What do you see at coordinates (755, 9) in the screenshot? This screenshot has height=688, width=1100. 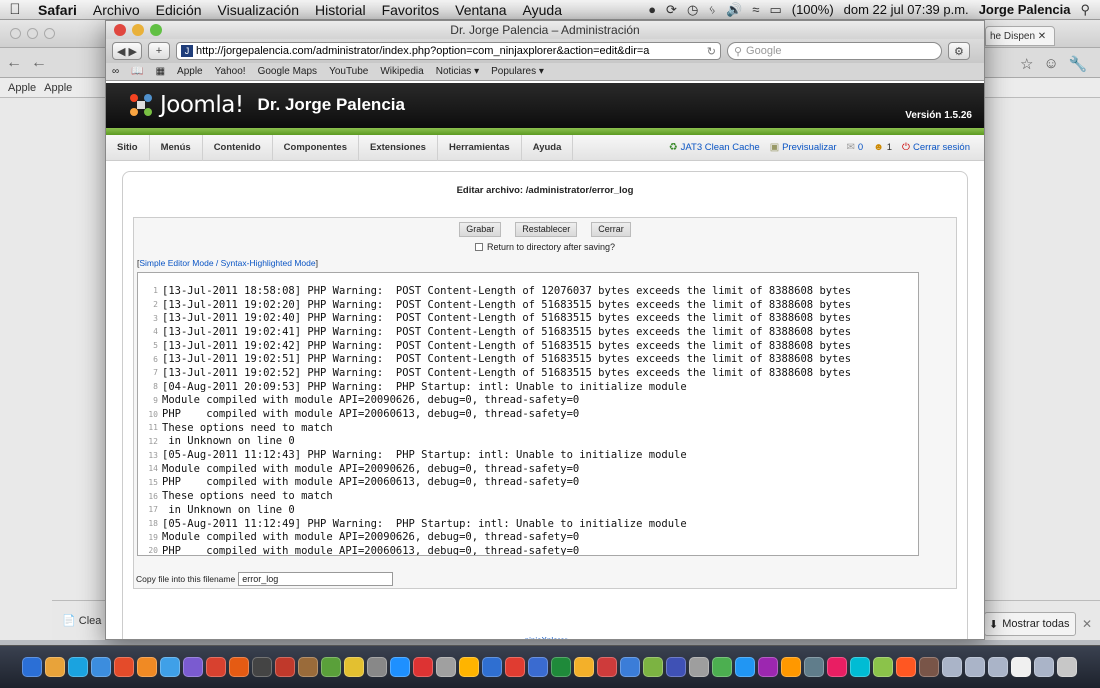 I see `wifi-icon: ≈` at bounding box center [755, 9].